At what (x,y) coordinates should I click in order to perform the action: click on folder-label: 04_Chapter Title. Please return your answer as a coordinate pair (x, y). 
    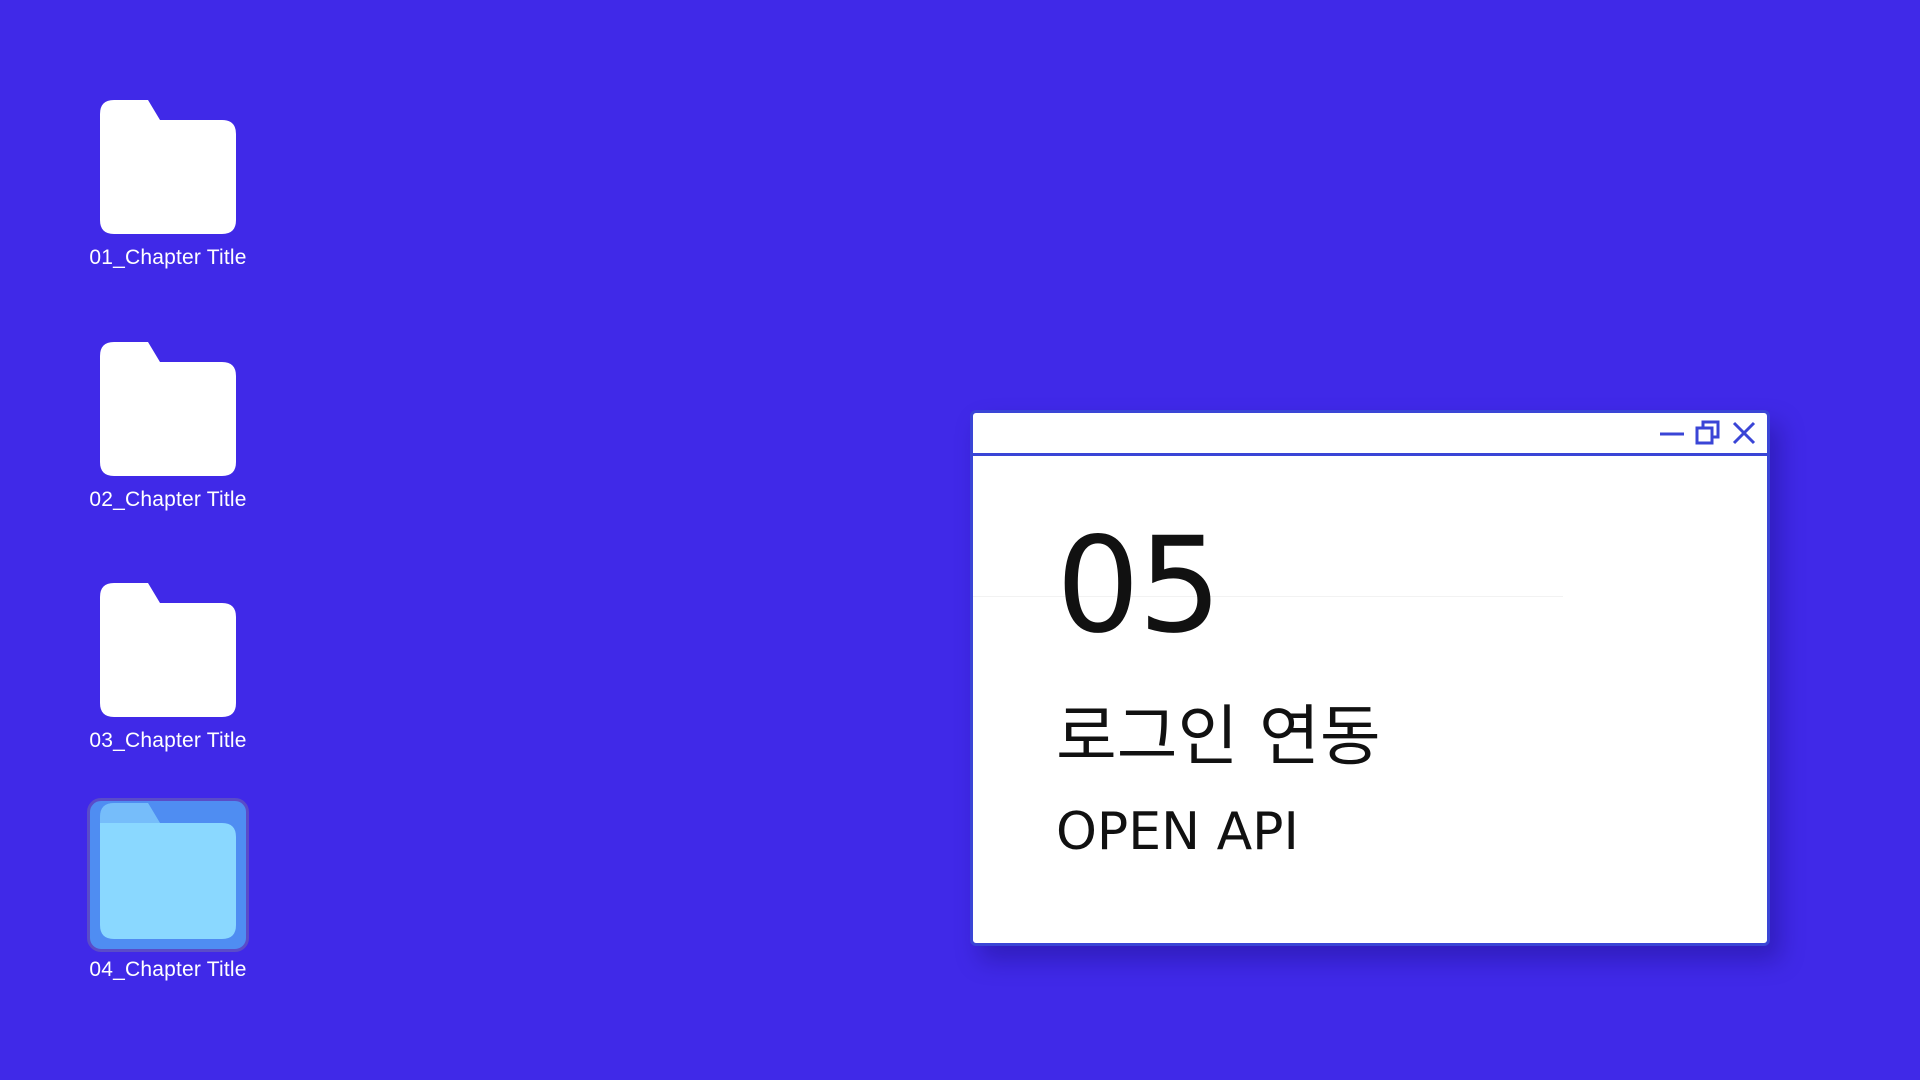
    Looking at the image, I should click on (168, 969).